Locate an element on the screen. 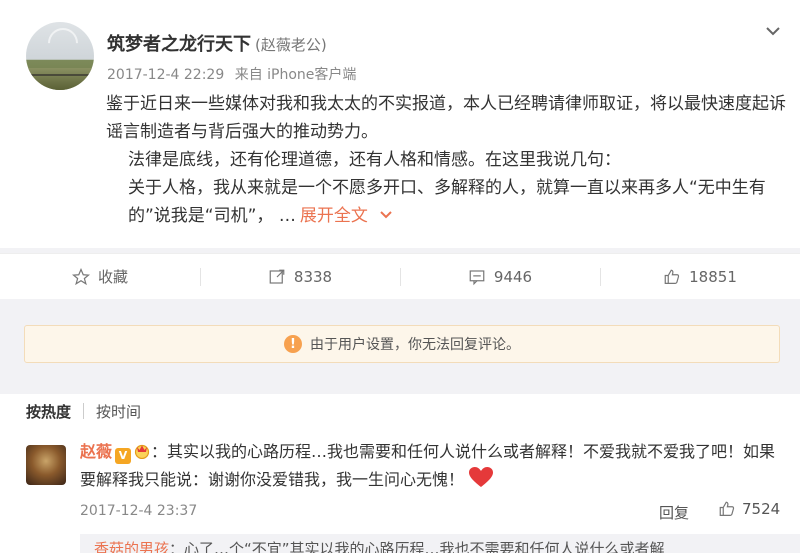  reply-restricted-notice: ! 由于用户设置，你无法回复评论。 is located at coordinates (402, 344).